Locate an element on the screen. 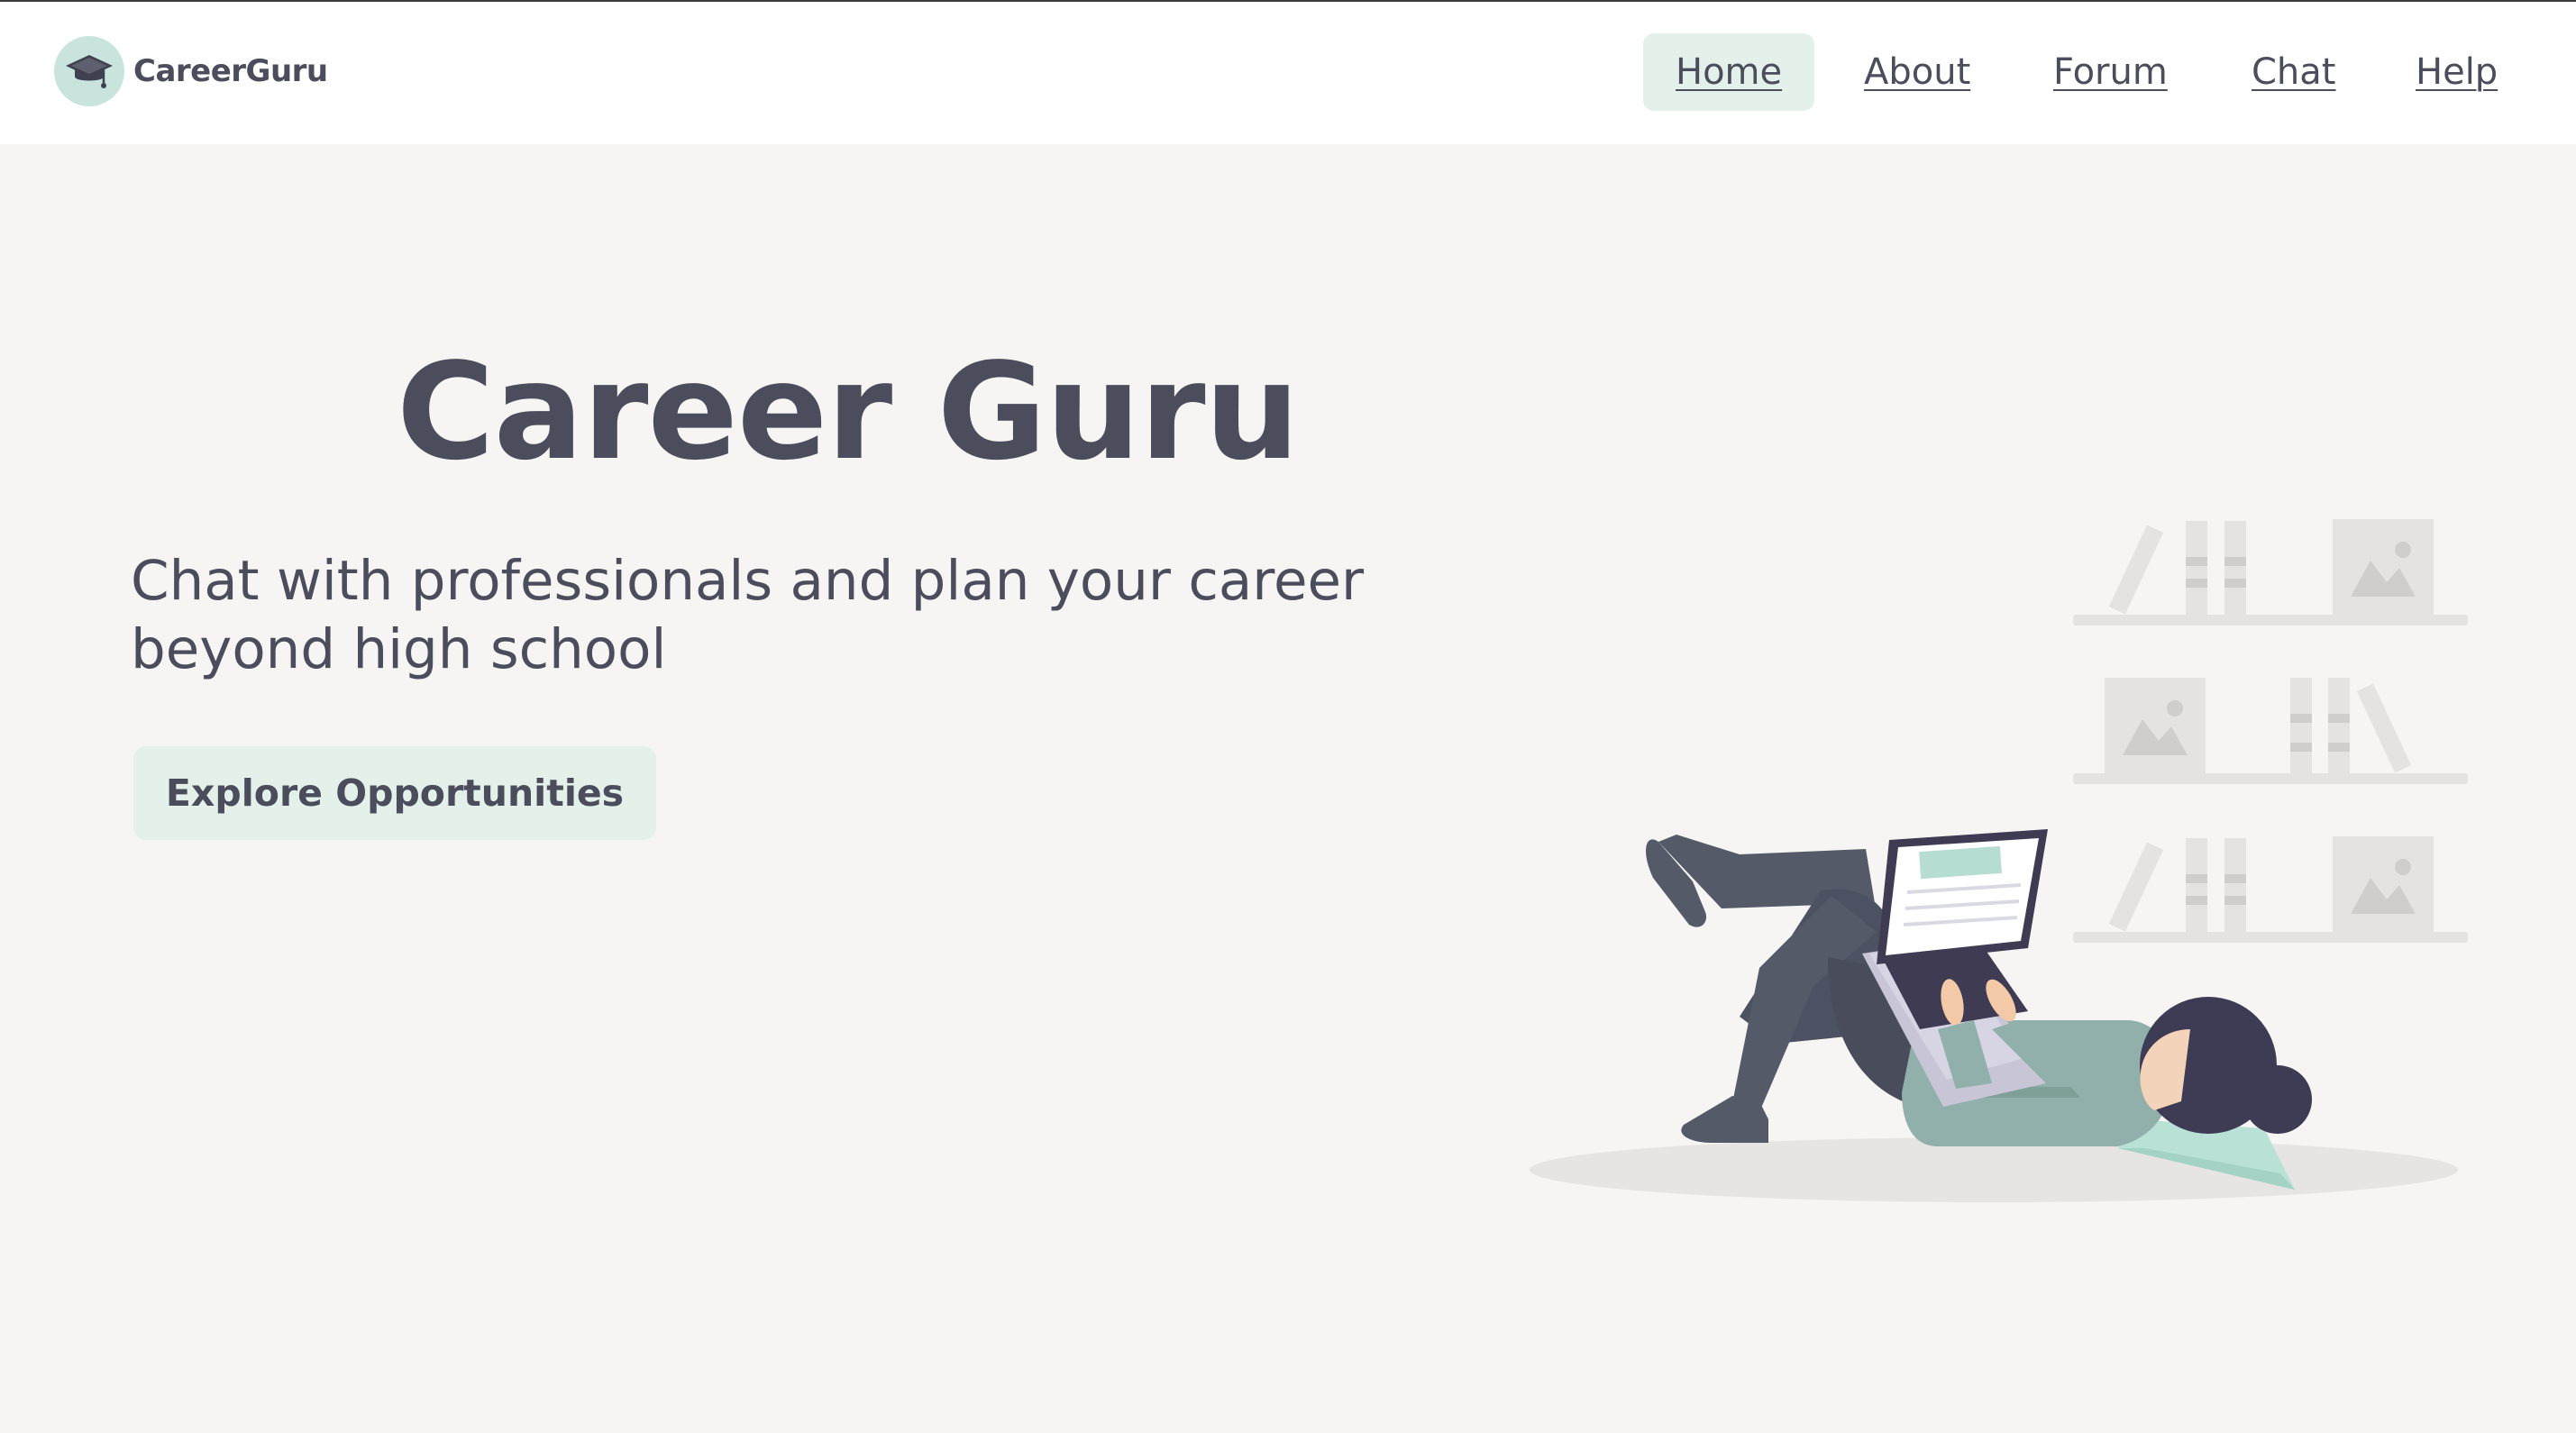  nav-link-help: Help is located at coordinates (2457, 72).